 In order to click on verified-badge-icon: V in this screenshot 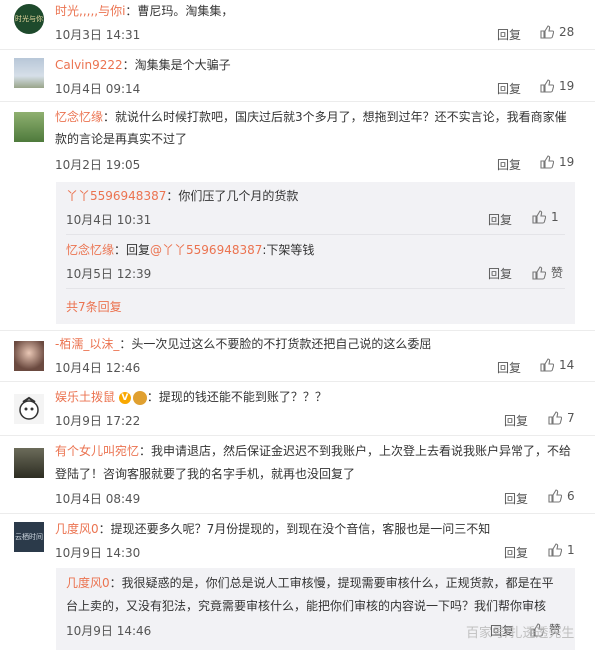, I will do `click(124, 397)`.